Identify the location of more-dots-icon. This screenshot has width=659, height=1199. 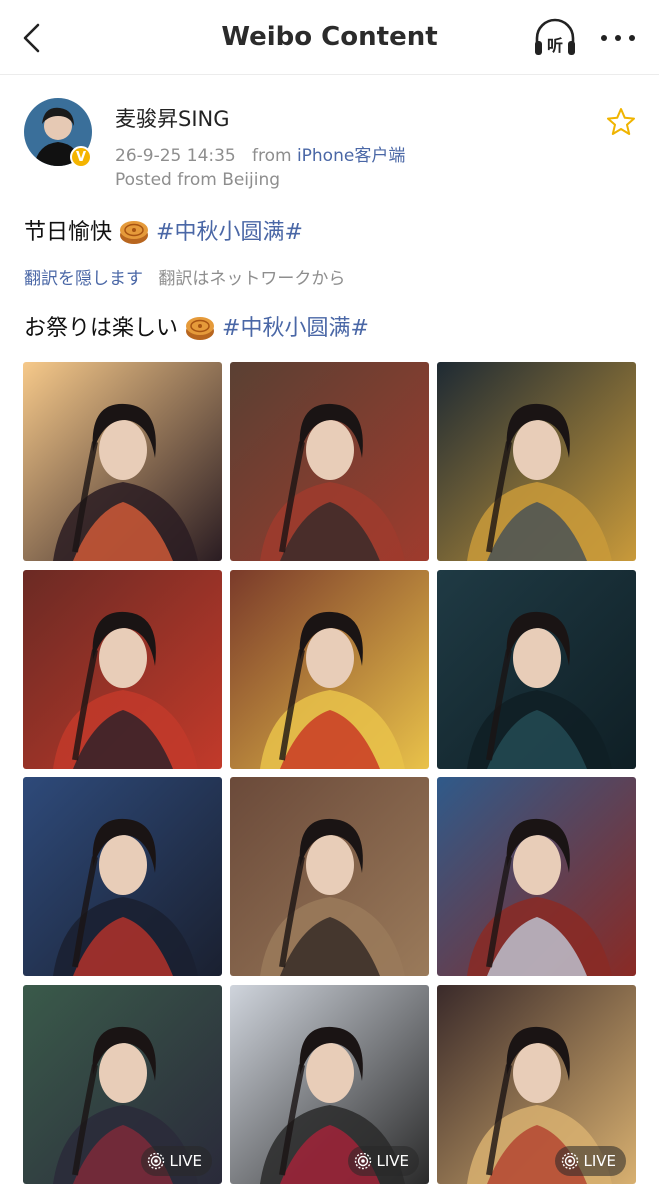
(618, 38).